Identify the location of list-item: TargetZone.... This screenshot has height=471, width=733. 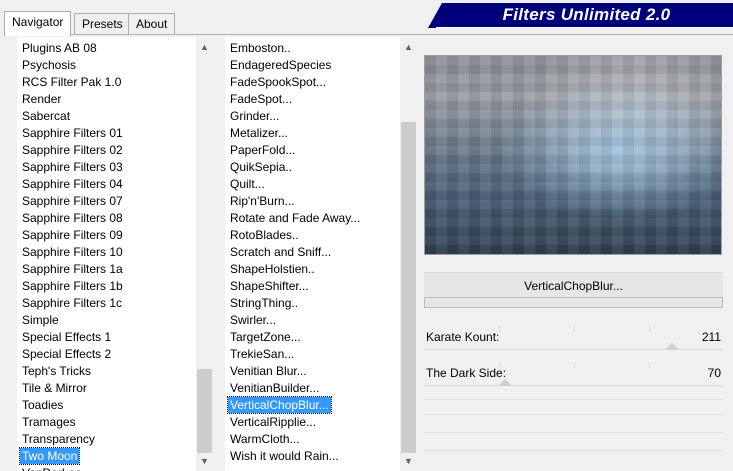
(312, 337).